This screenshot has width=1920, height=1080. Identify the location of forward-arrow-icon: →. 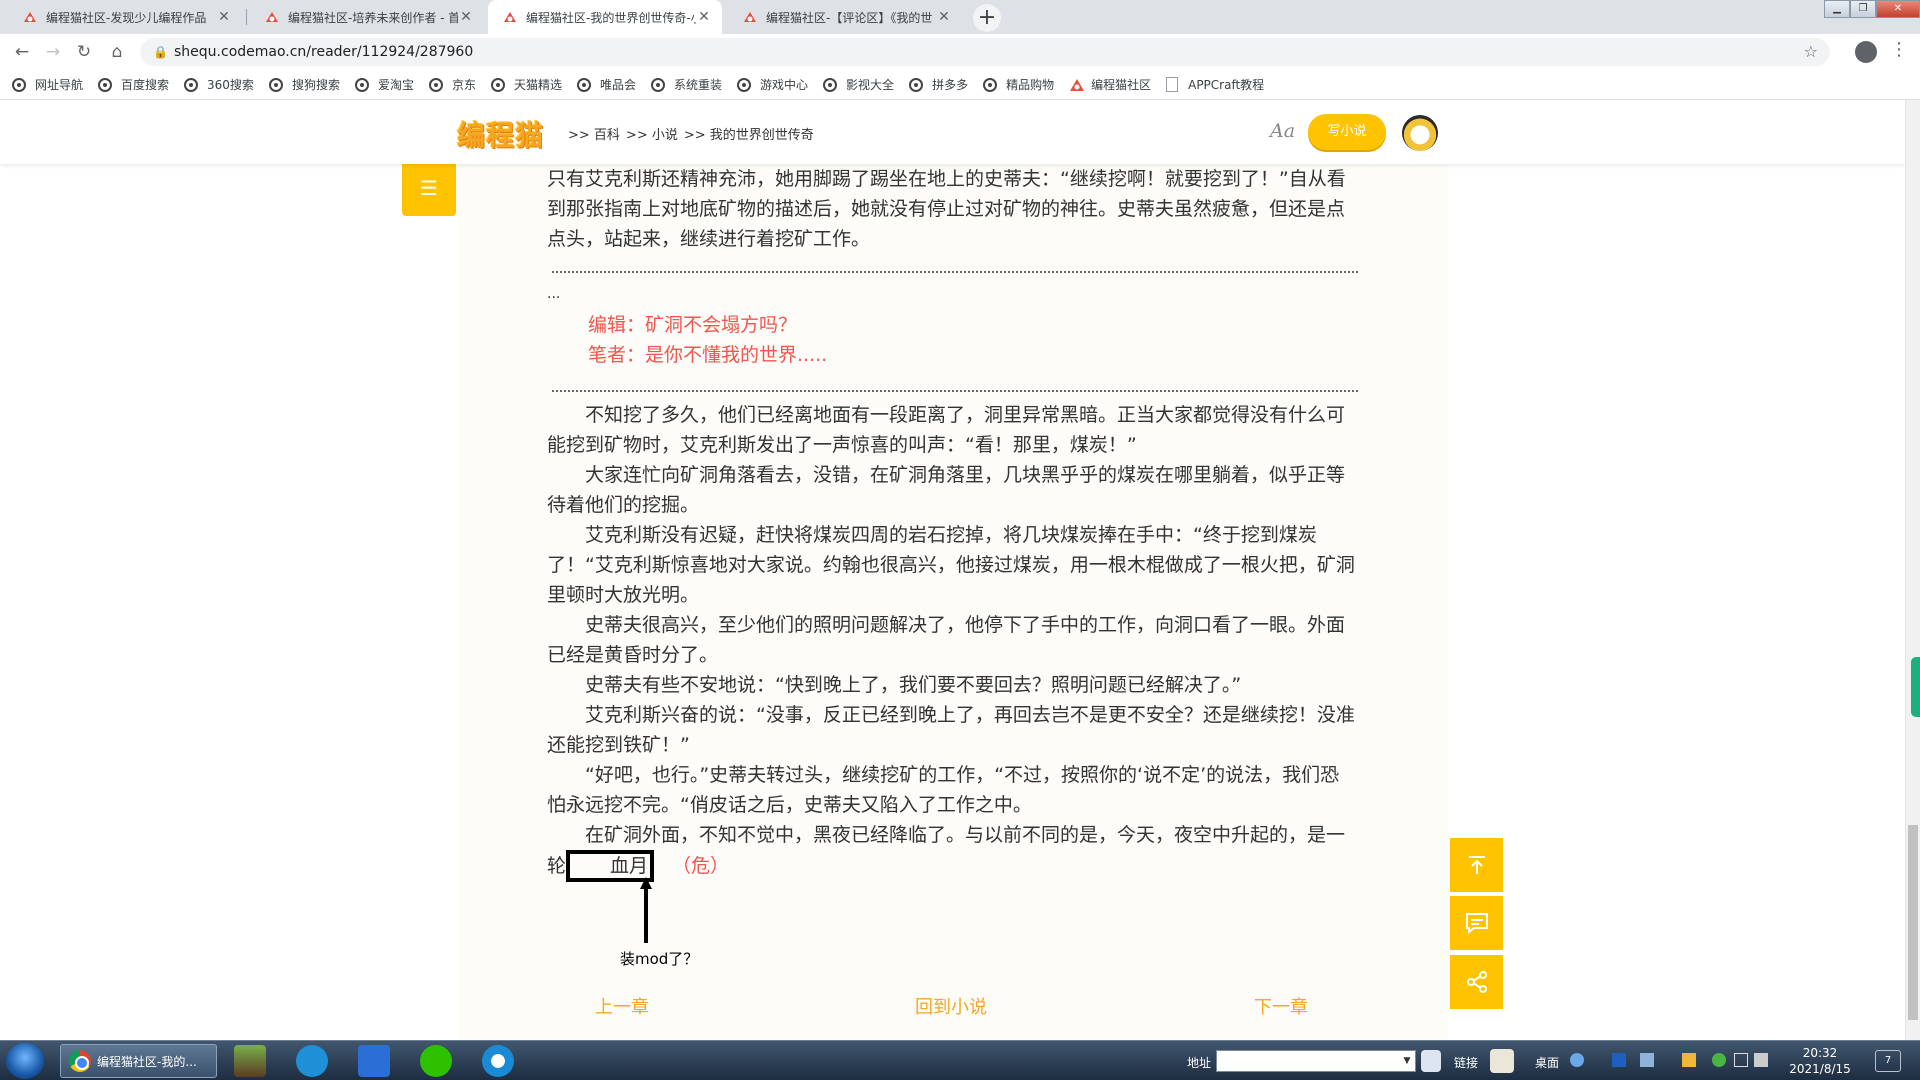
(53, 52).